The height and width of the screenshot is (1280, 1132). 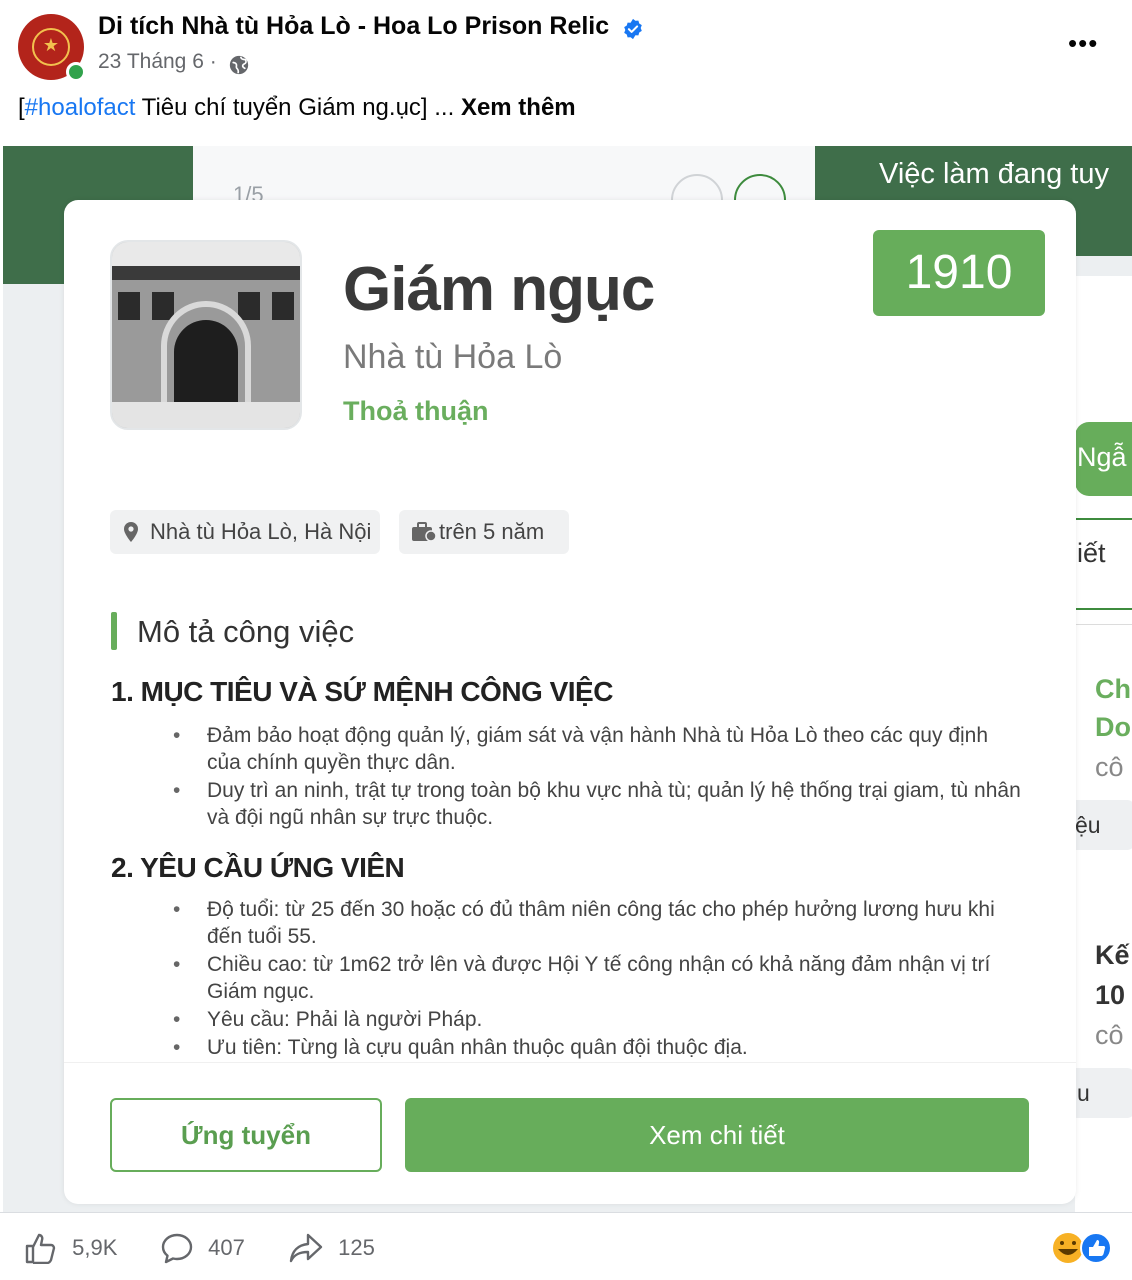 What do you see at coordinates (76, 72) in the screenshot?
I see `online-status-dot` at bounding box center [76, 72].